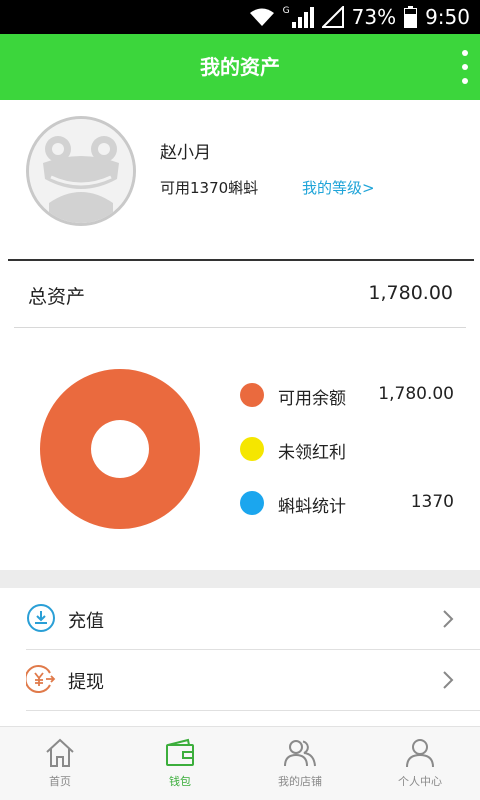 This screenshot has width=480, height=800. I want to click on section-divider, so click(241, 260).